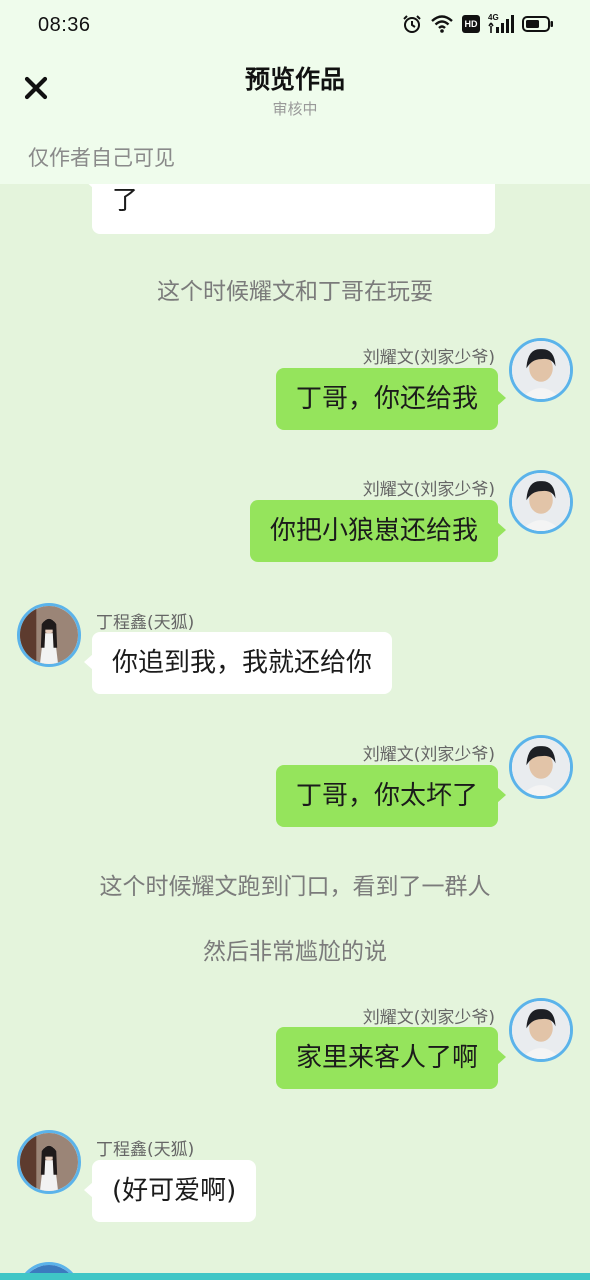  I want to click on signal-icon: 4G, so click(501, 23).